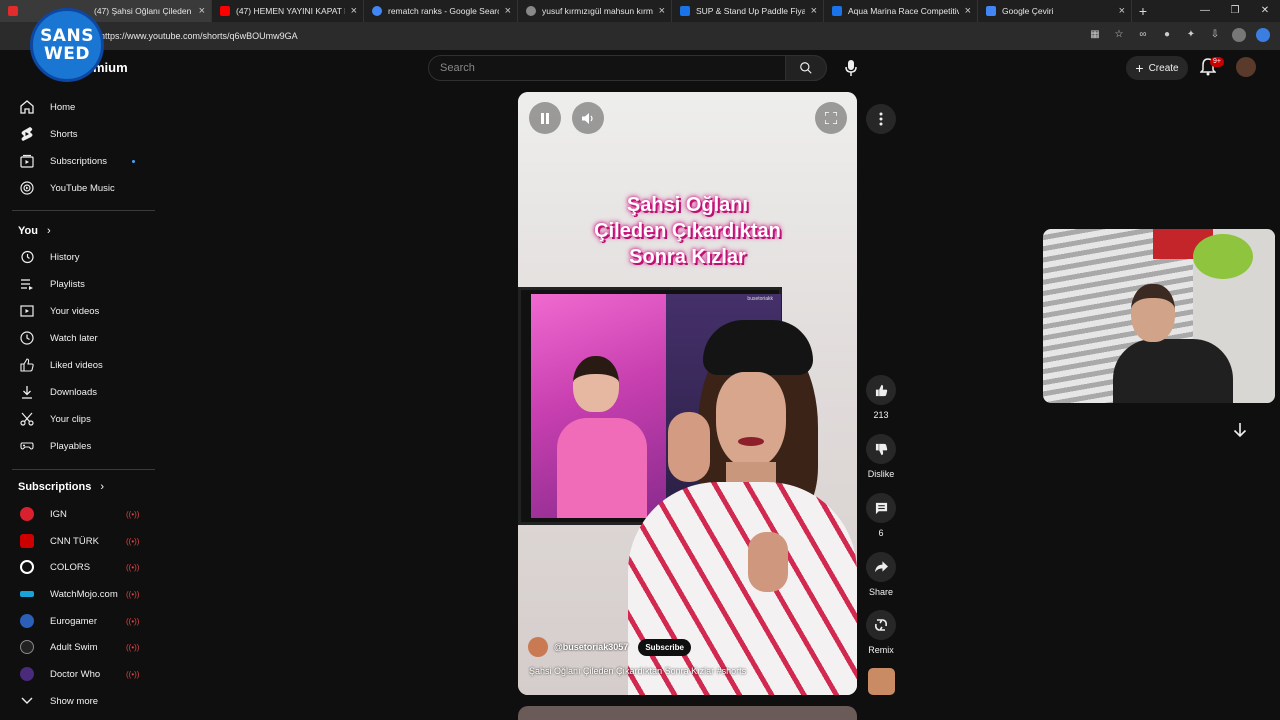 The height and width of the screenshot is (720, 1280). I want to click on woman-figure-face, so click(751, 420).